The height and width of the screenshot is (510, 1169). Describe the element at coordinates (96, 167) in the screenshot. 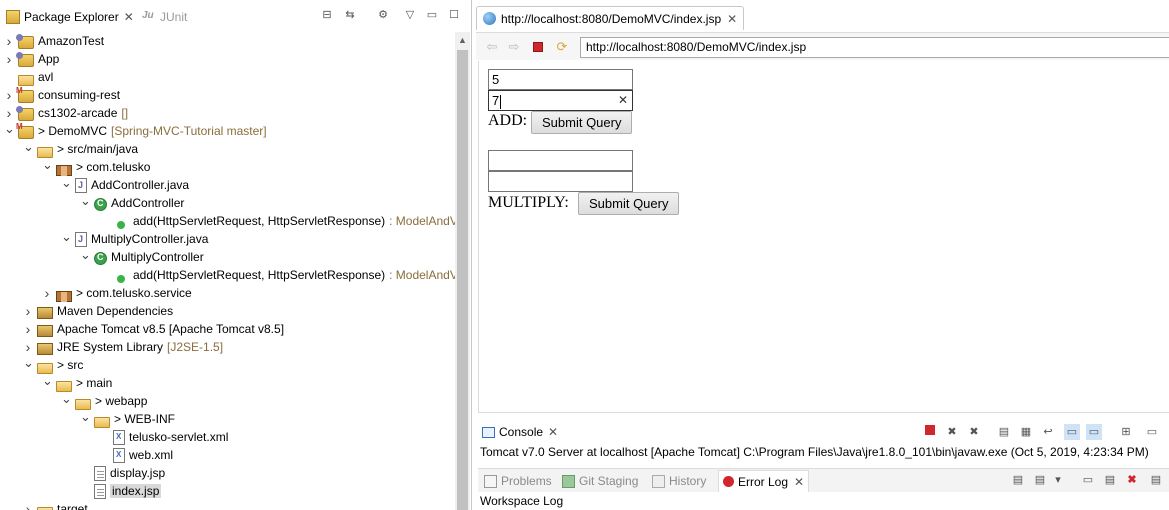

I see `tree-item: ⌄ > com.telusko` at that location.